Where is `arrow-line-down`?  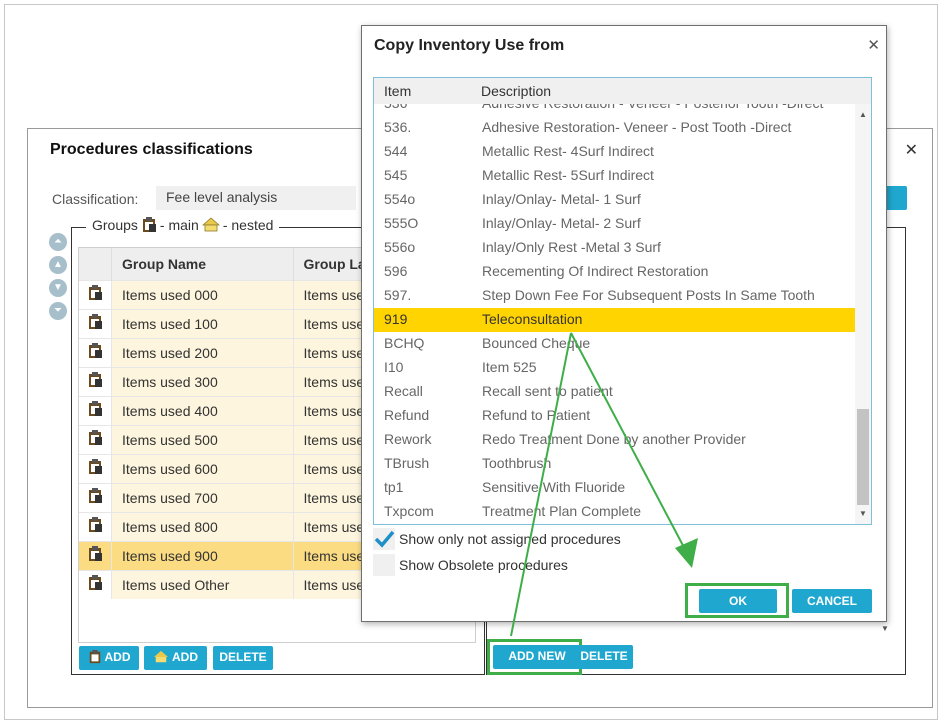 arrow-line-down is located at coordinates (629, 444).